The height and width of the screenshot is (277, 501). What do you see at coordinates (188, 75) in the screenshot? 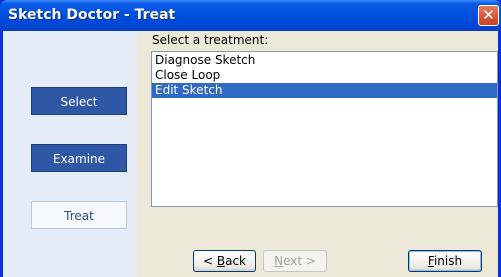
I see `list-item-label: Close Loop` at bounding box center [188, 75].